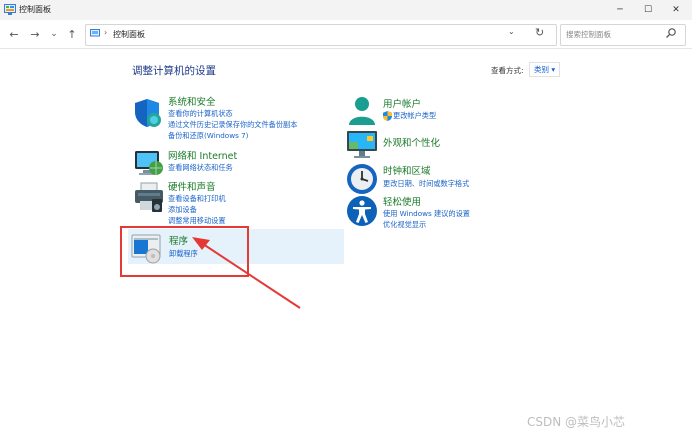  I want to click on link-add-device: 添加设备, so click(182, 210).